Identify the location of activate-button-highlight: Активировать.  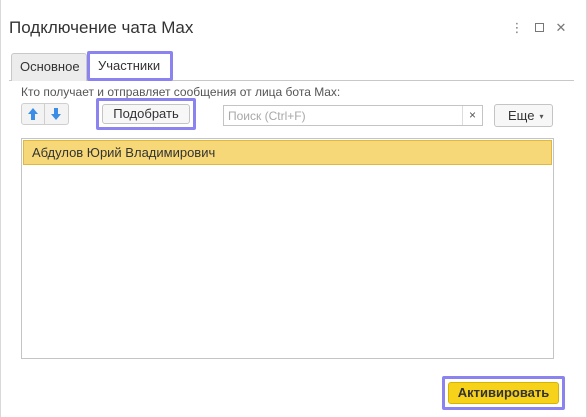
(503, 393).